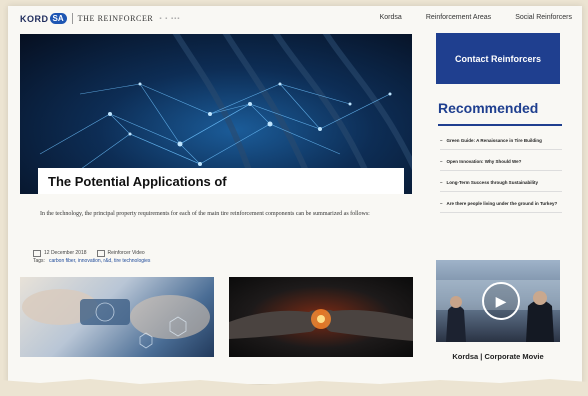 Image resolution: width=588 pixels, height=396 pixels. Describe the element at coordinates (294, 387) in the screenshot. I see `torn-paper-edge` at that location.